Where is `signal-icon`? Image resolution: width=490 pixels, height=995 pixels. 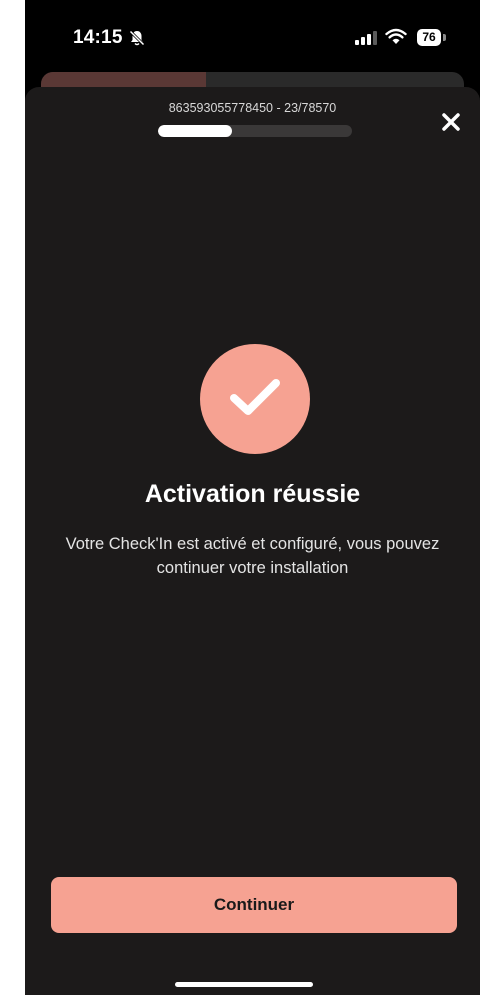
signal-icon is located at coordinates (366, 40).